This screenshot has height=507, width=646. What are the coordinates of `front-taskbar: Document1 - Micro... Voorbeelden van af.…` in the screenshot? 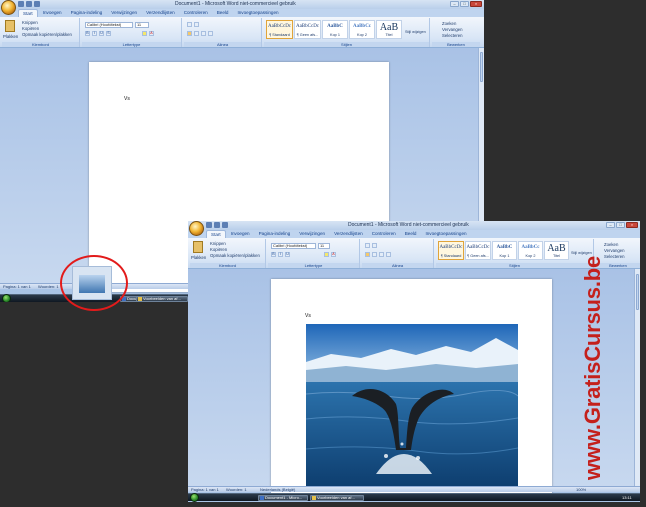 It's located at (414, 497).